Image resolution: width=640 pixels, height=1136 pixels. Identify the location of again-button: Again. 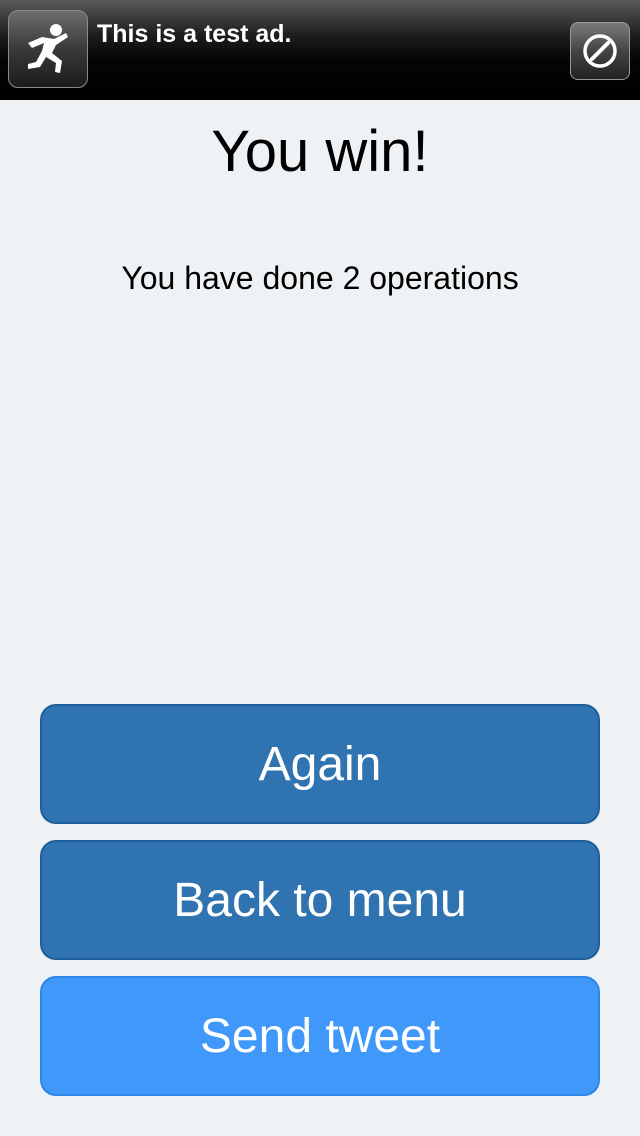
(320, 764).